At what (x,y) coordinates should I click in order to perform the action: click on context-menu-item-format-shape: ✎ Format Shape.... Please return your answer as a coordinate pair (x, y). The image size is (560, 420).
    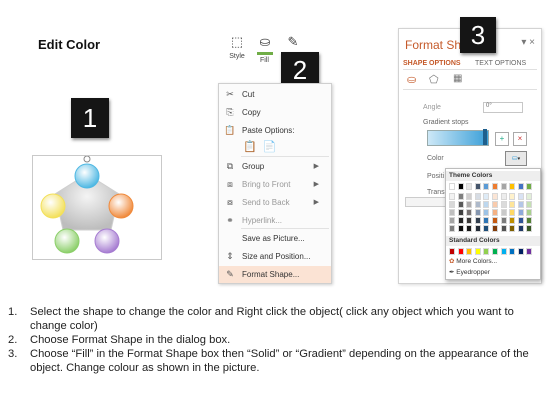
    Looking at the image, I should click on (275, 274).